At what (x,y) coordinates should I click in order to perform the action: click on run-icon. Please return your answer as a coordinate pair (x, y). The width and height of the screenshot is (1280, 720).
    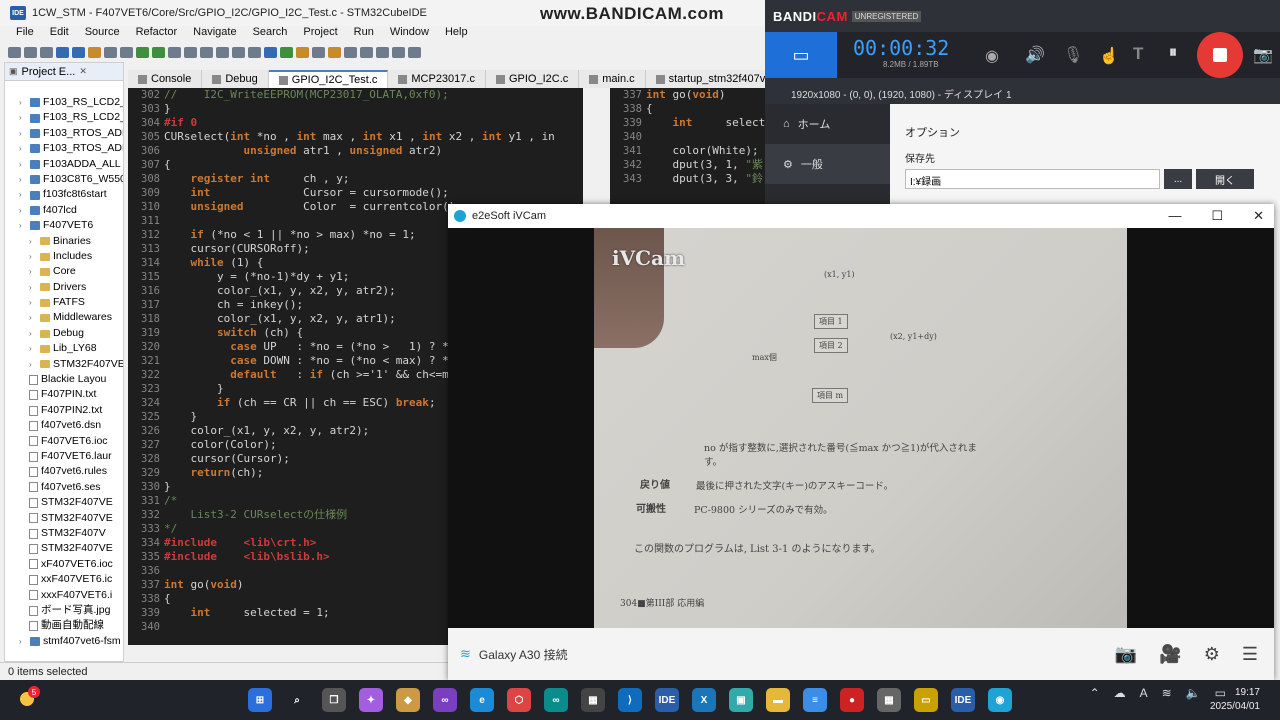
    Looking at the image, I should click on (158, 52).